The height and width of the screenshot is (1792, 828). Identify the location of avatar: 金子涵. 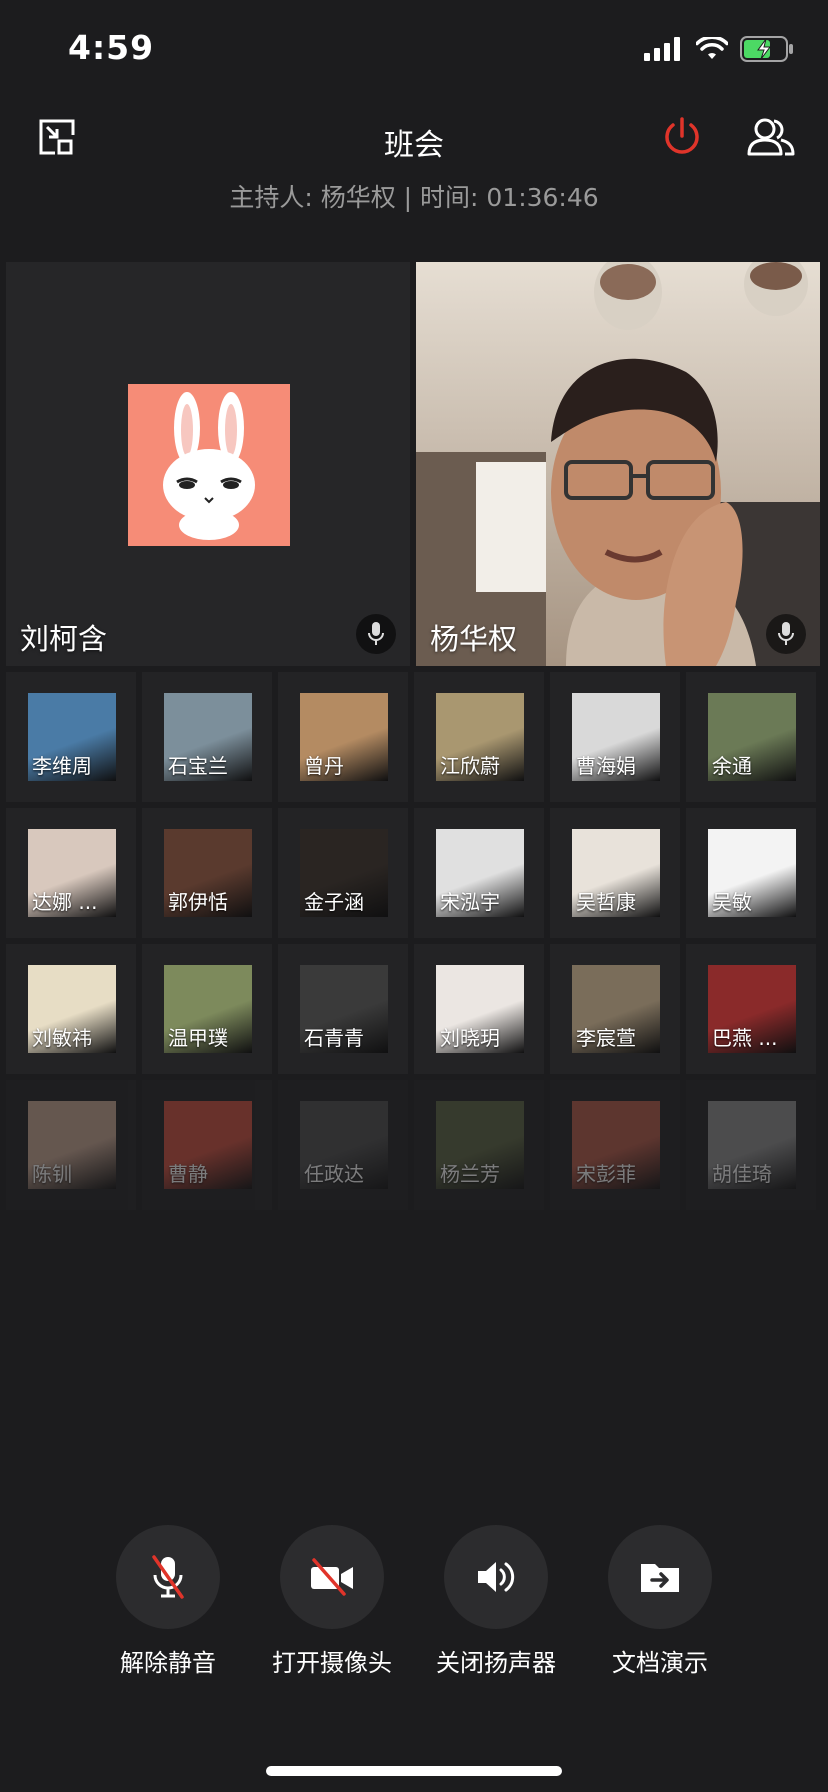
(344, 873).